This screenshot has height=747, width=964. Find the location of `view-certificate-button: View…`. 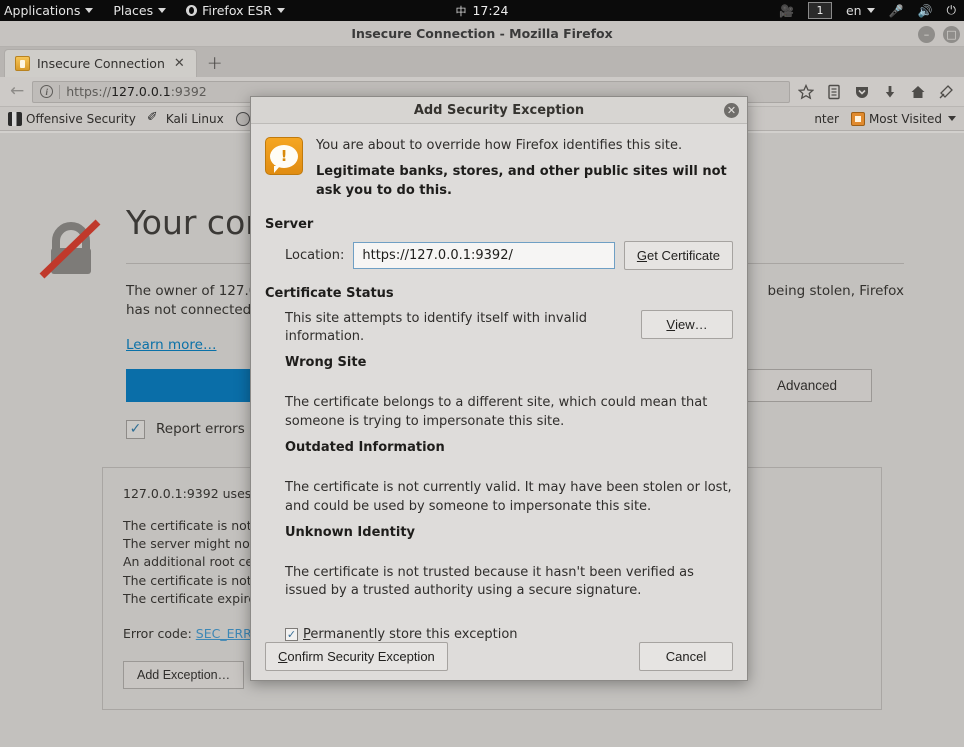

view-certificate-button: View… is located at coordinates (687, 324).